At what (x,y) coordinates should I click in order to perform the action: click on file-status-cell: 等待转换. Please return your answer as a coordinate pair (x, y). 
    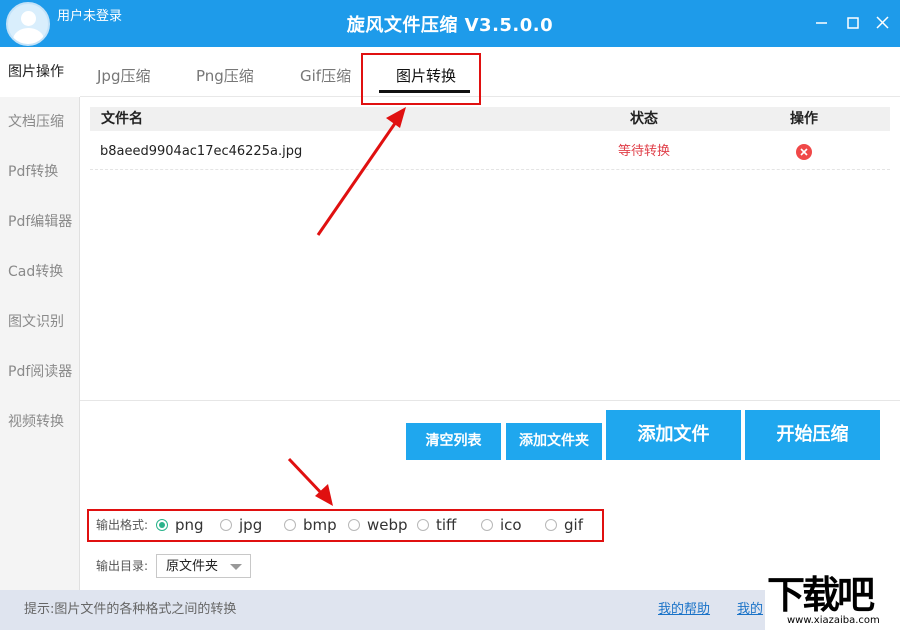
    Looking at the image, I should click on (644, 151).